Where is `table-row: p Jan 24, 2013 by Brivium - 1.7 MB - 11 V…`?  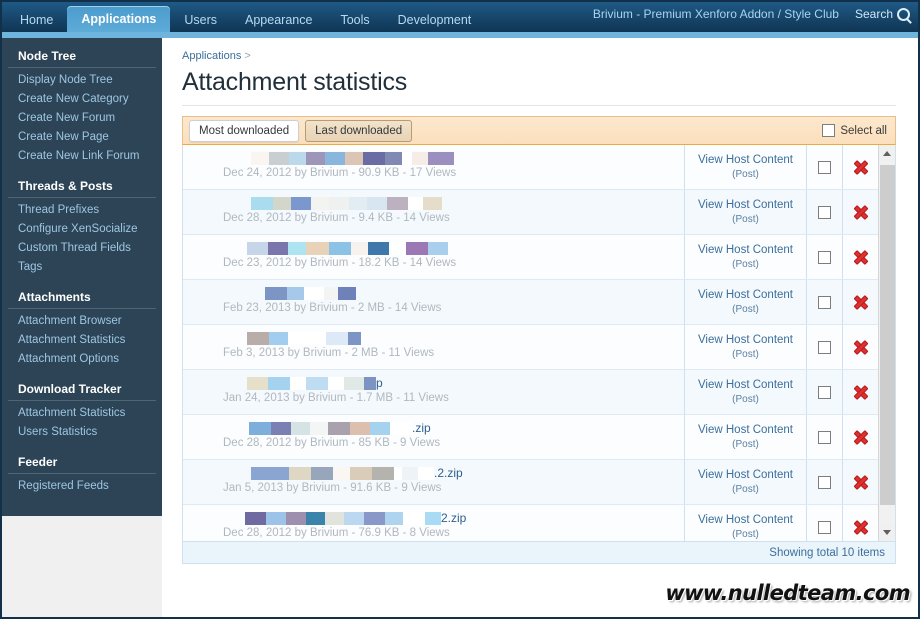
table-row: p Jan 24, 2013 by Brivium - 1.7 MB - 11 V… is located at coordinates (530, 392).